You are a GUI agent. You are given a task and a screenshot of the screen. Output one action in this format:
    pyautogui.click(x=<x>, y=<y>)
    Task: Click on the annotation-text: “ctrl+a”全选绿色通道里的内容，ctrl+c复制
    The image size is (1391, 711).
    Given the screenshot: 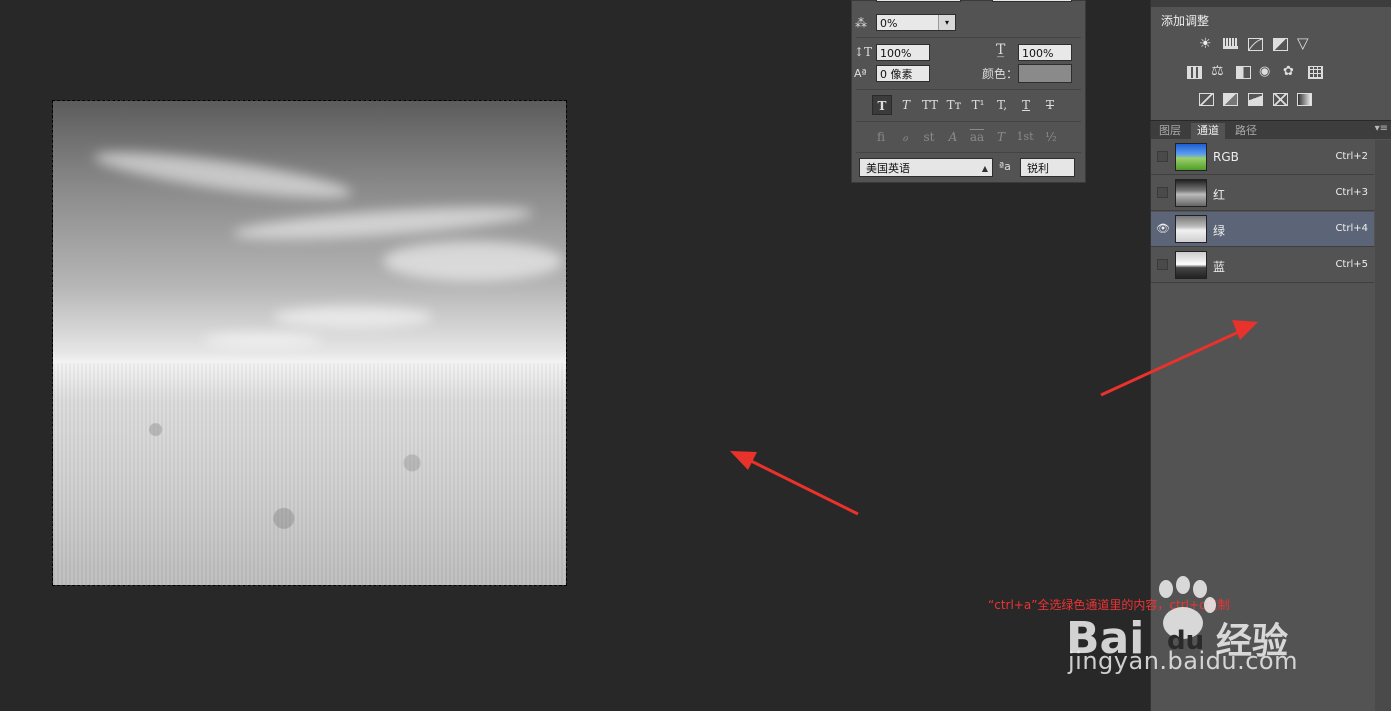 What is the action you would take?
    pyautogui.click(x=1109, y=605)
    